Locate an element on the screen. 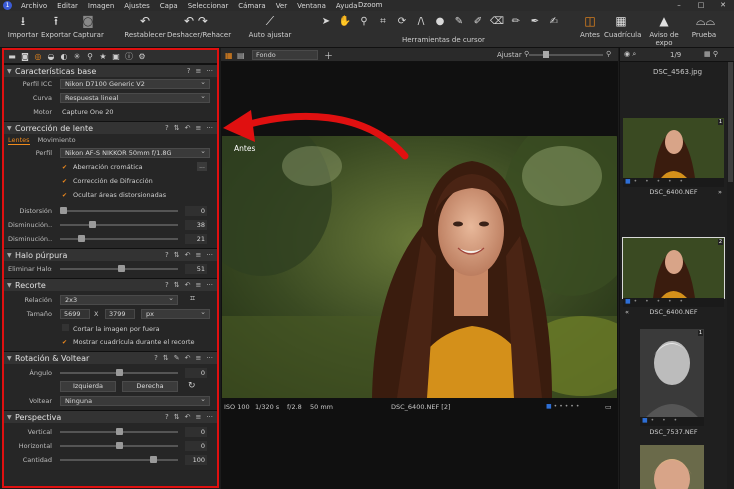 This screenshot has height=489, width=734. pan-cursor-icon: ✋ is located at coordinates (345, 21).